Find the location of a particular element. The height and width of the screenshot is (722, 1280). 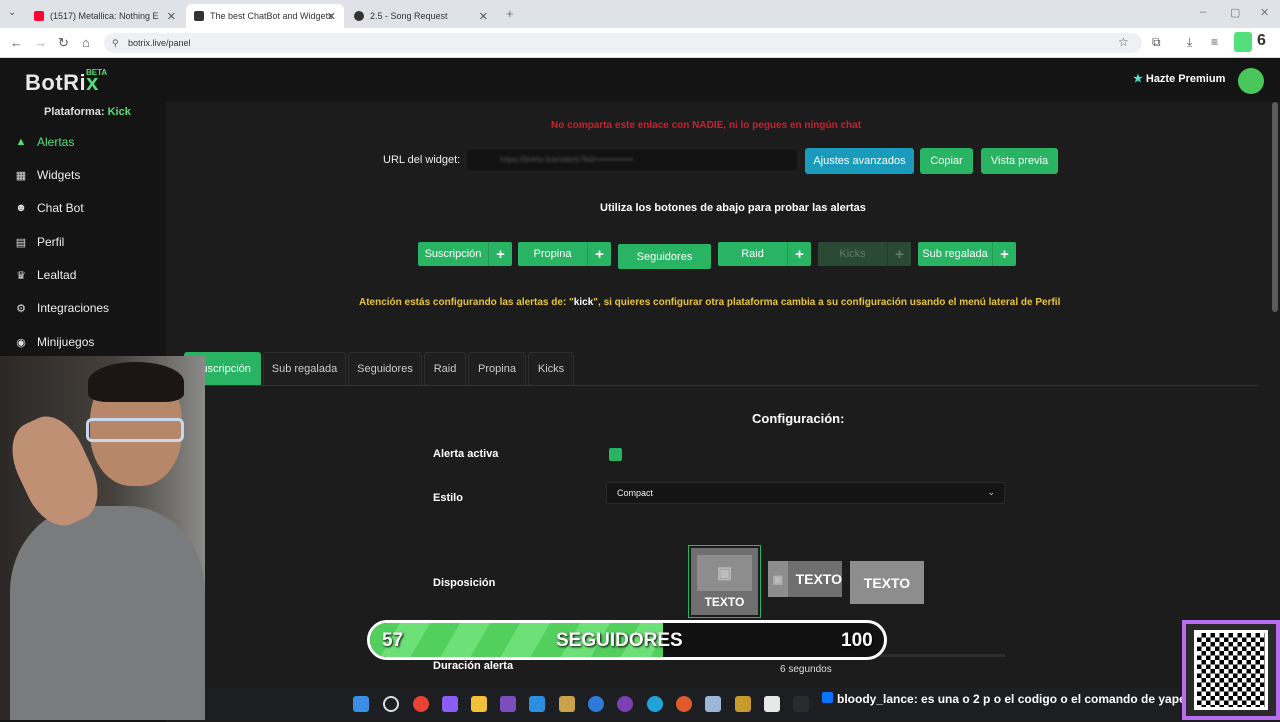

browser-tab-3: 2.5 - Song Request ✕ is located at coordinates (421, 16).